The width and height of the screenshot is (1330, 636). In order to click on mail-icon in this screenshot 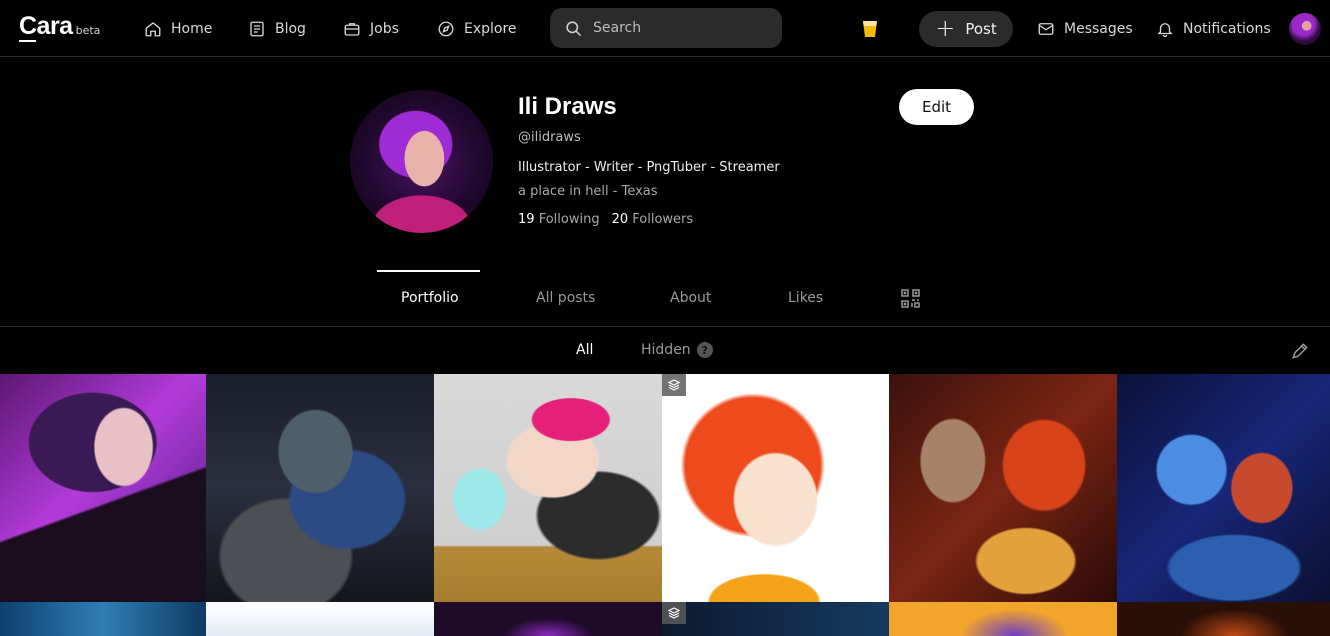, I will do `click(1046, 29)`.